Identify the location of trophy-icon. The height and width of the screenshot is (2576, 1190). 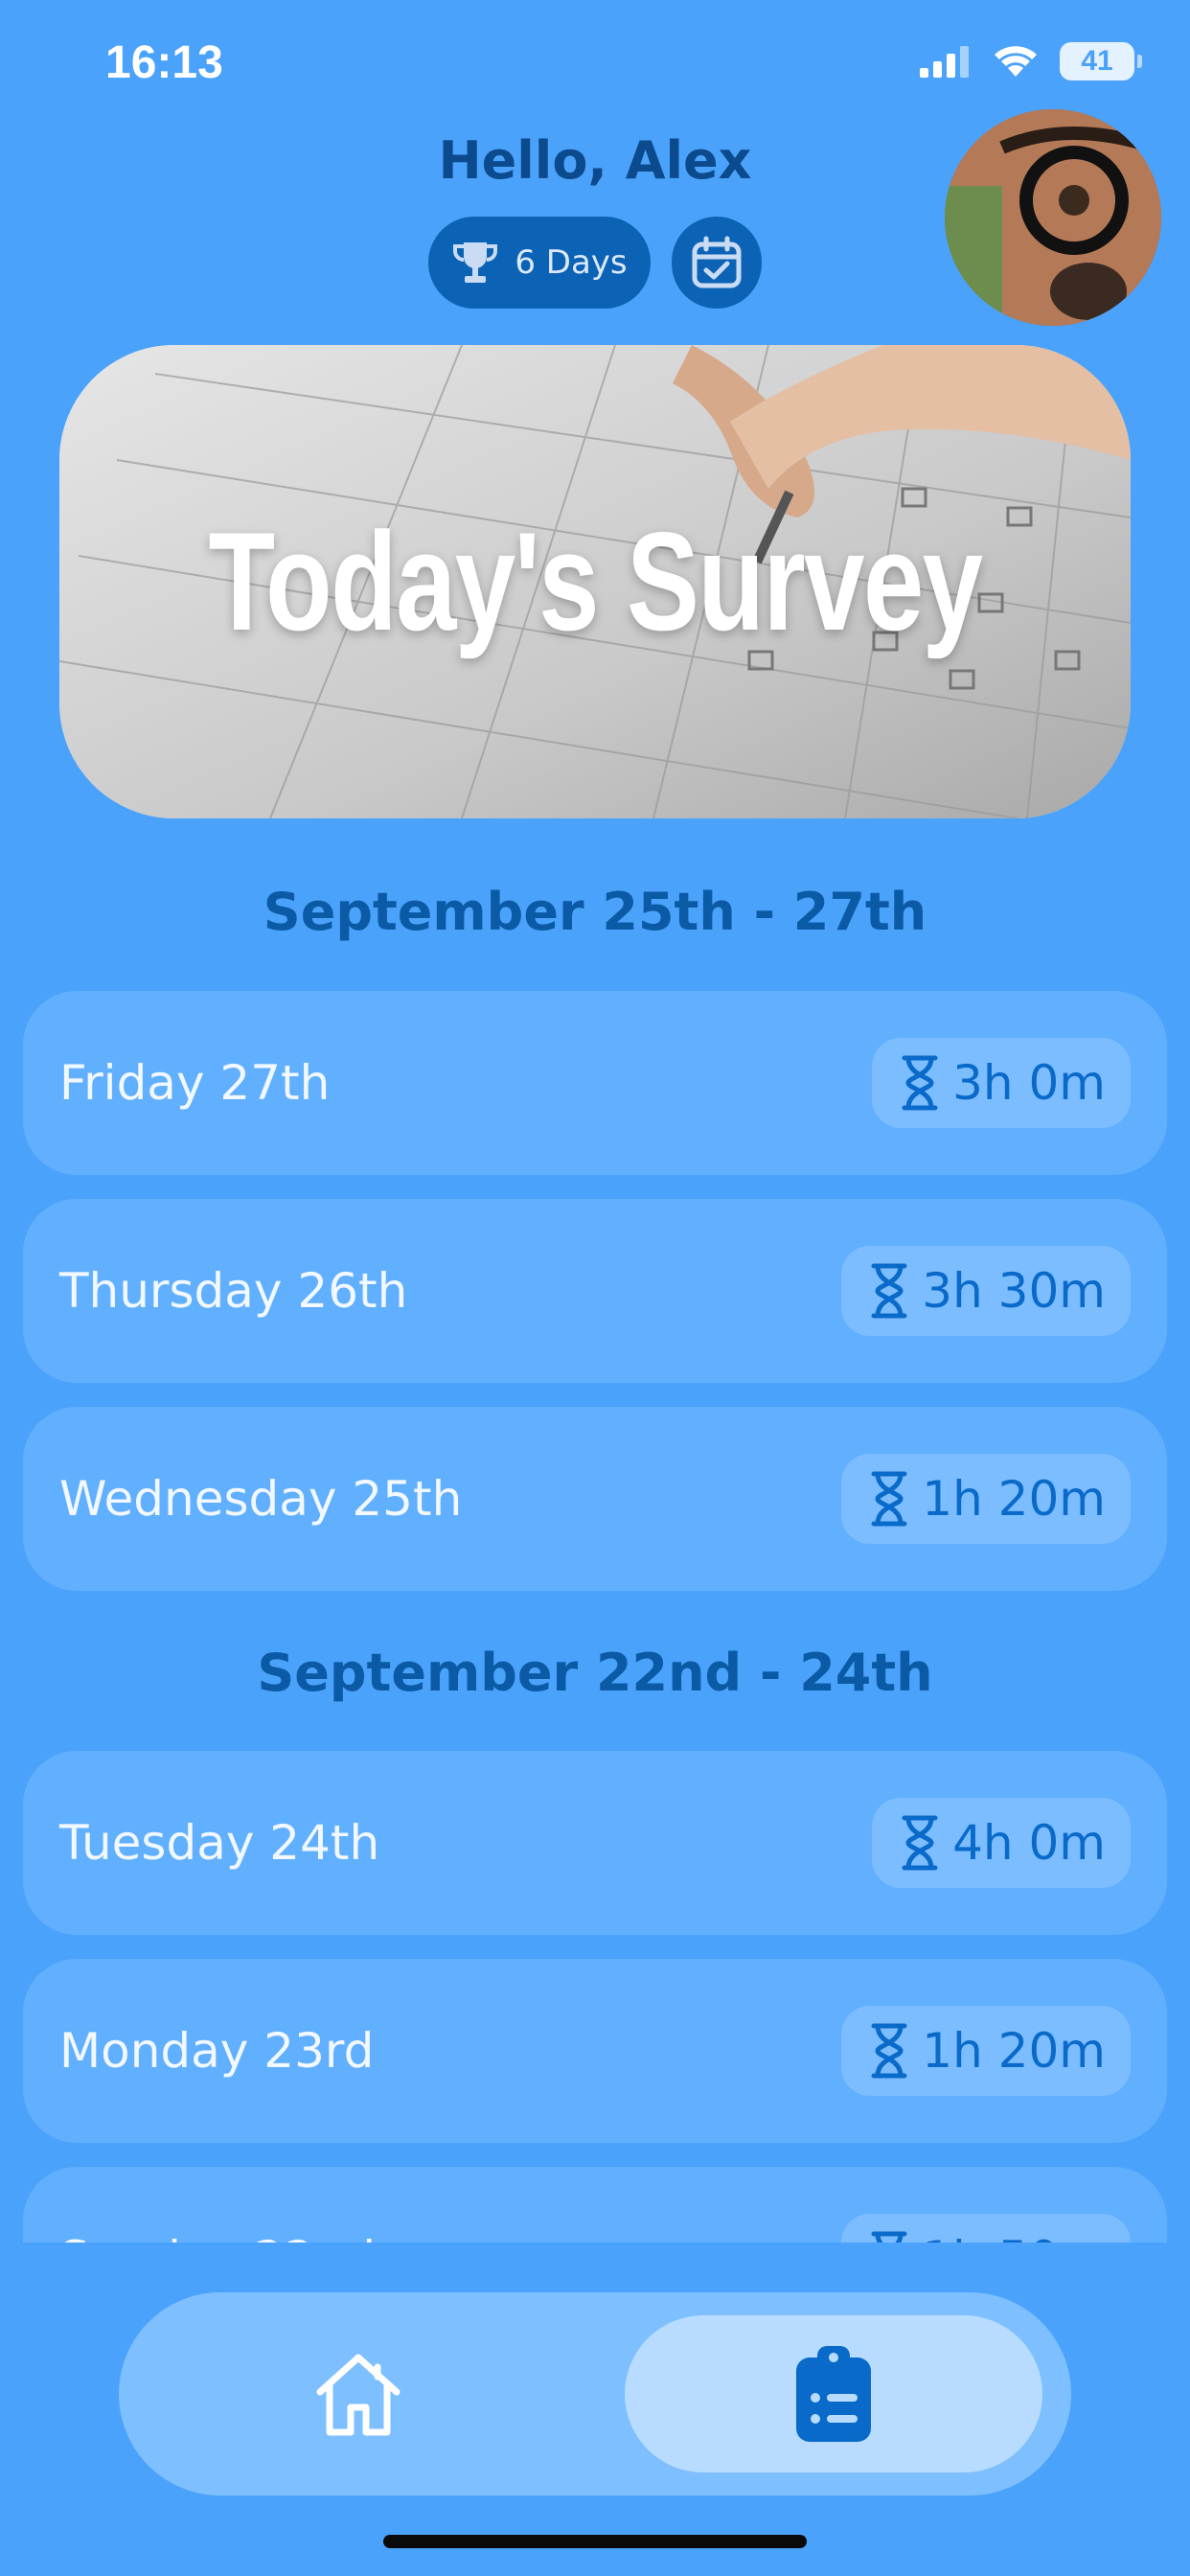
(476, 262).